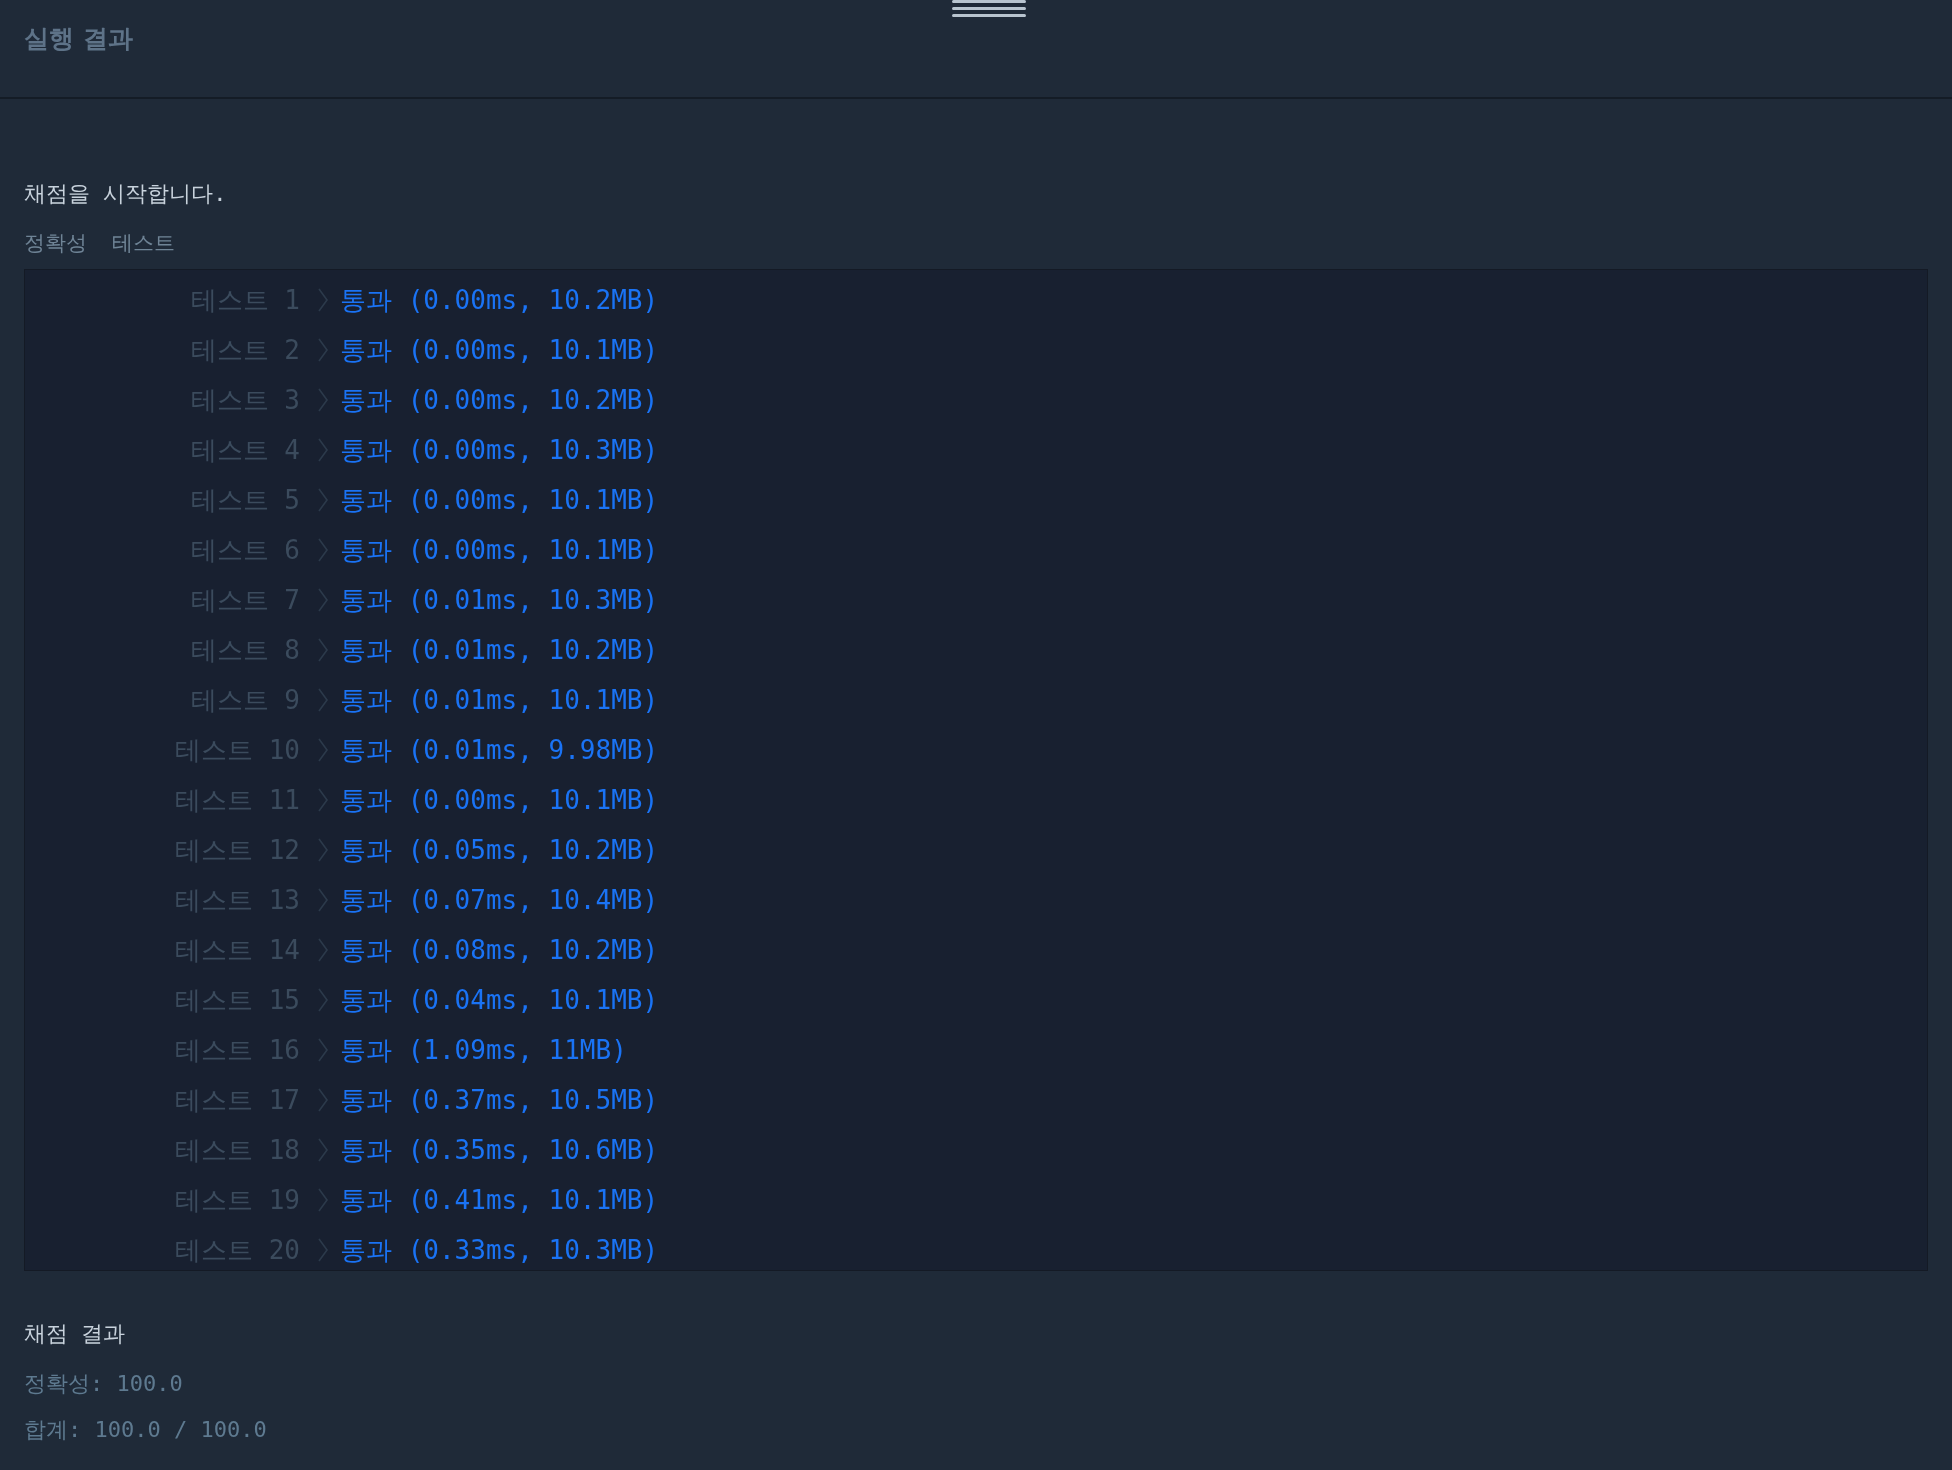 The height and width of the screenshot is (1470, 1952). I want to click on test-result: 통과 (0.35ms, 10.6MB), so click(499, 1150).